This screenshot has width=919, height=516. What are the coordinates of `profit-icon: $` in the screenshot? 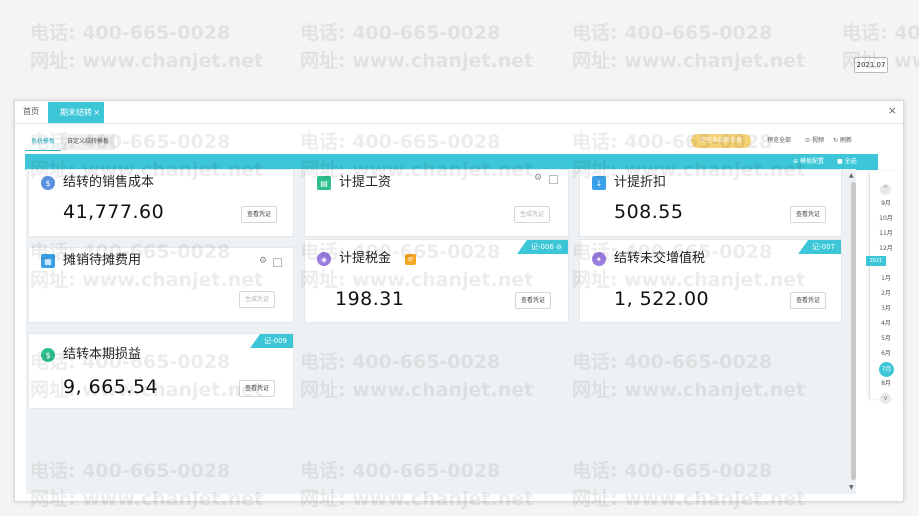 It's located at (48, 355).